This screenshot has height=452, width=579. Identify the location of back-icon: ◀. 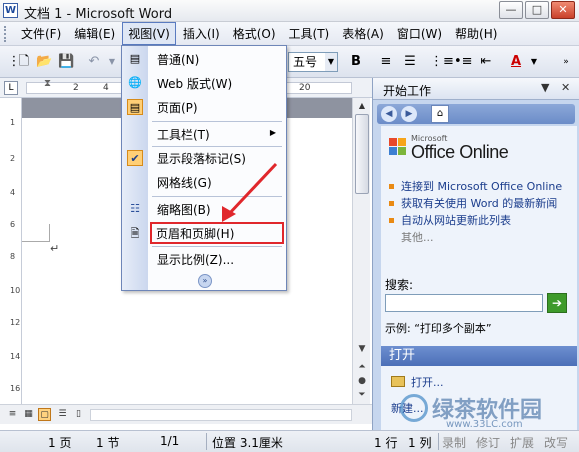
(389, 114).